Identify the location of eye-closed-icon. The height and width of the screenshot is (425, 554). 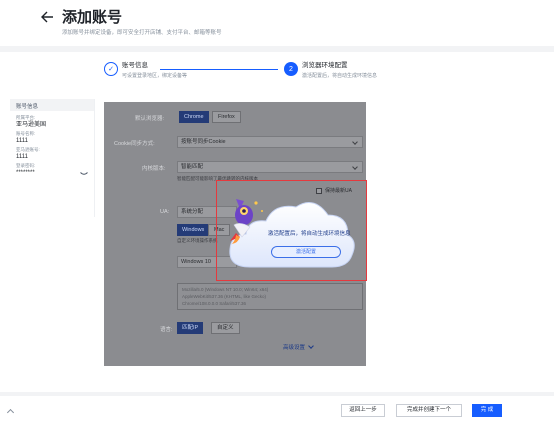
(84, 174).